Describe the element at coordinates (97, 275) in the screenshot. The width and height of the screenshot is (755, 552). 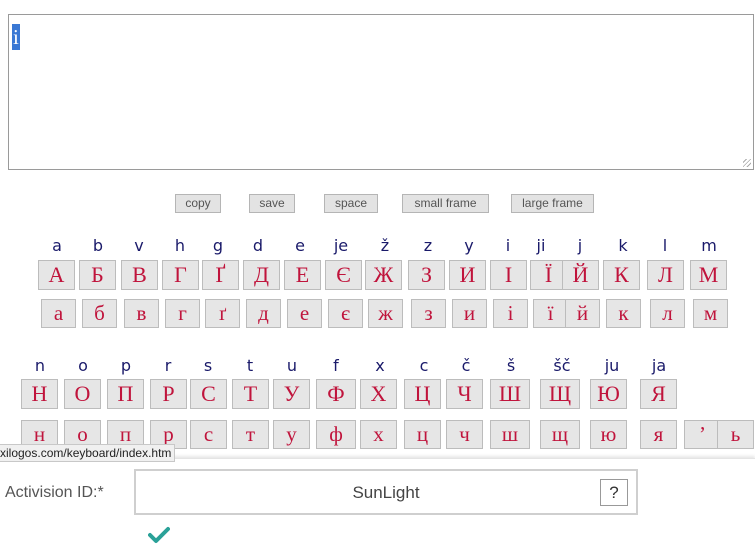
I see `key-upper-b: Б` at that location.